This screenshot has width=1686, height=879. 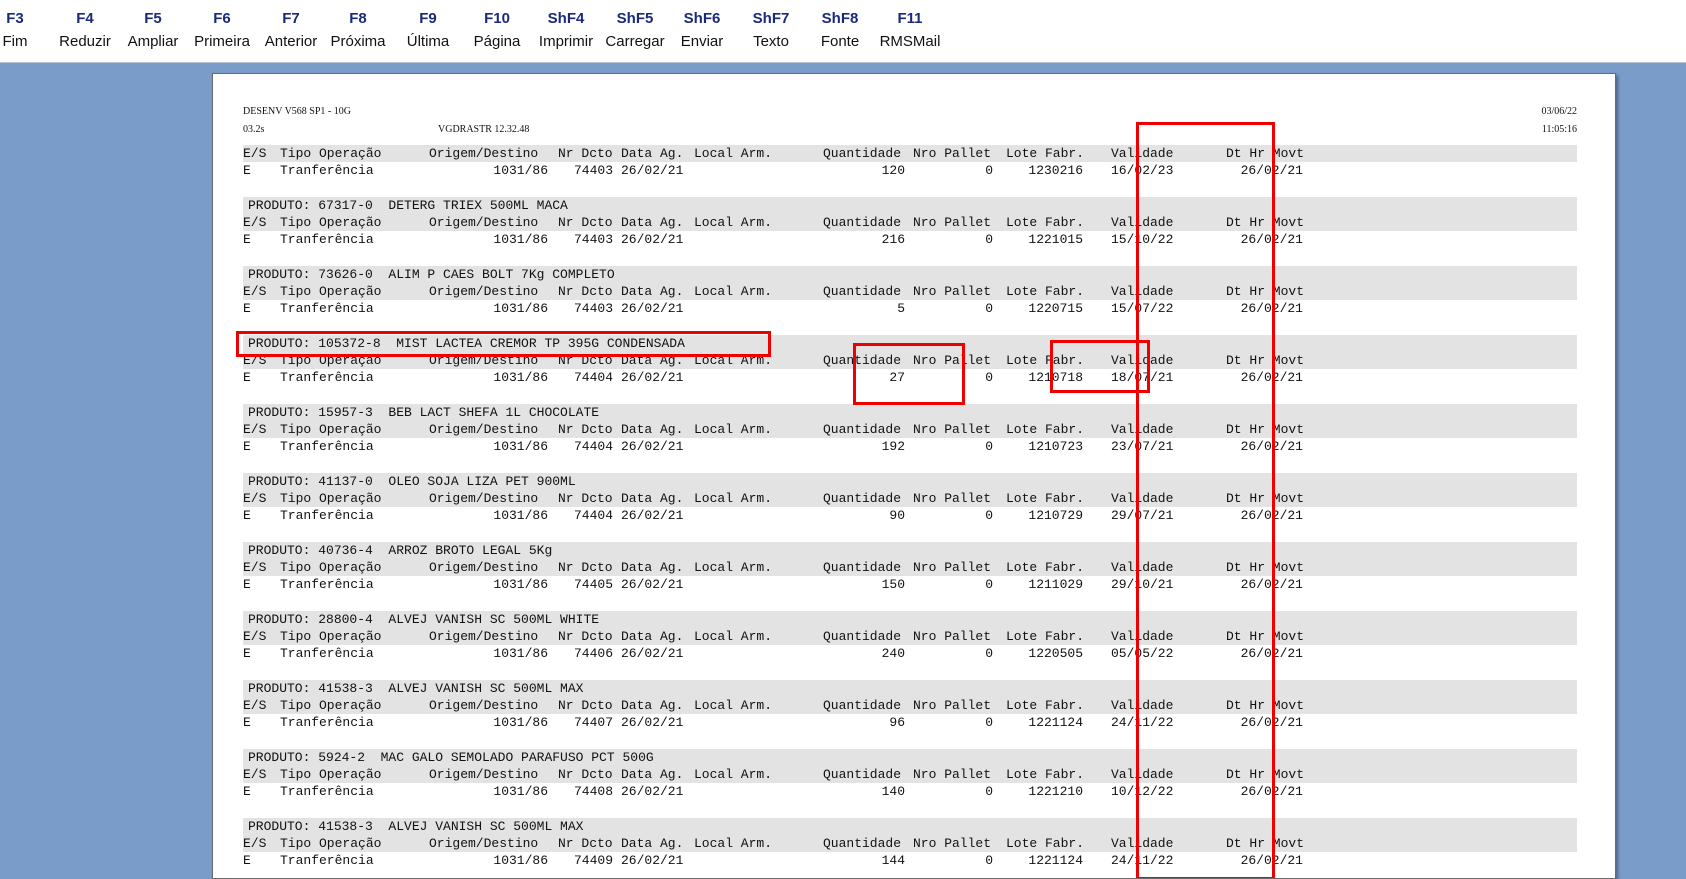 What do you see at coordinates (497, 33) in the screenshot?
I see `toolbar-button-pagina: F10 Página` at bounding box center [497, 33].